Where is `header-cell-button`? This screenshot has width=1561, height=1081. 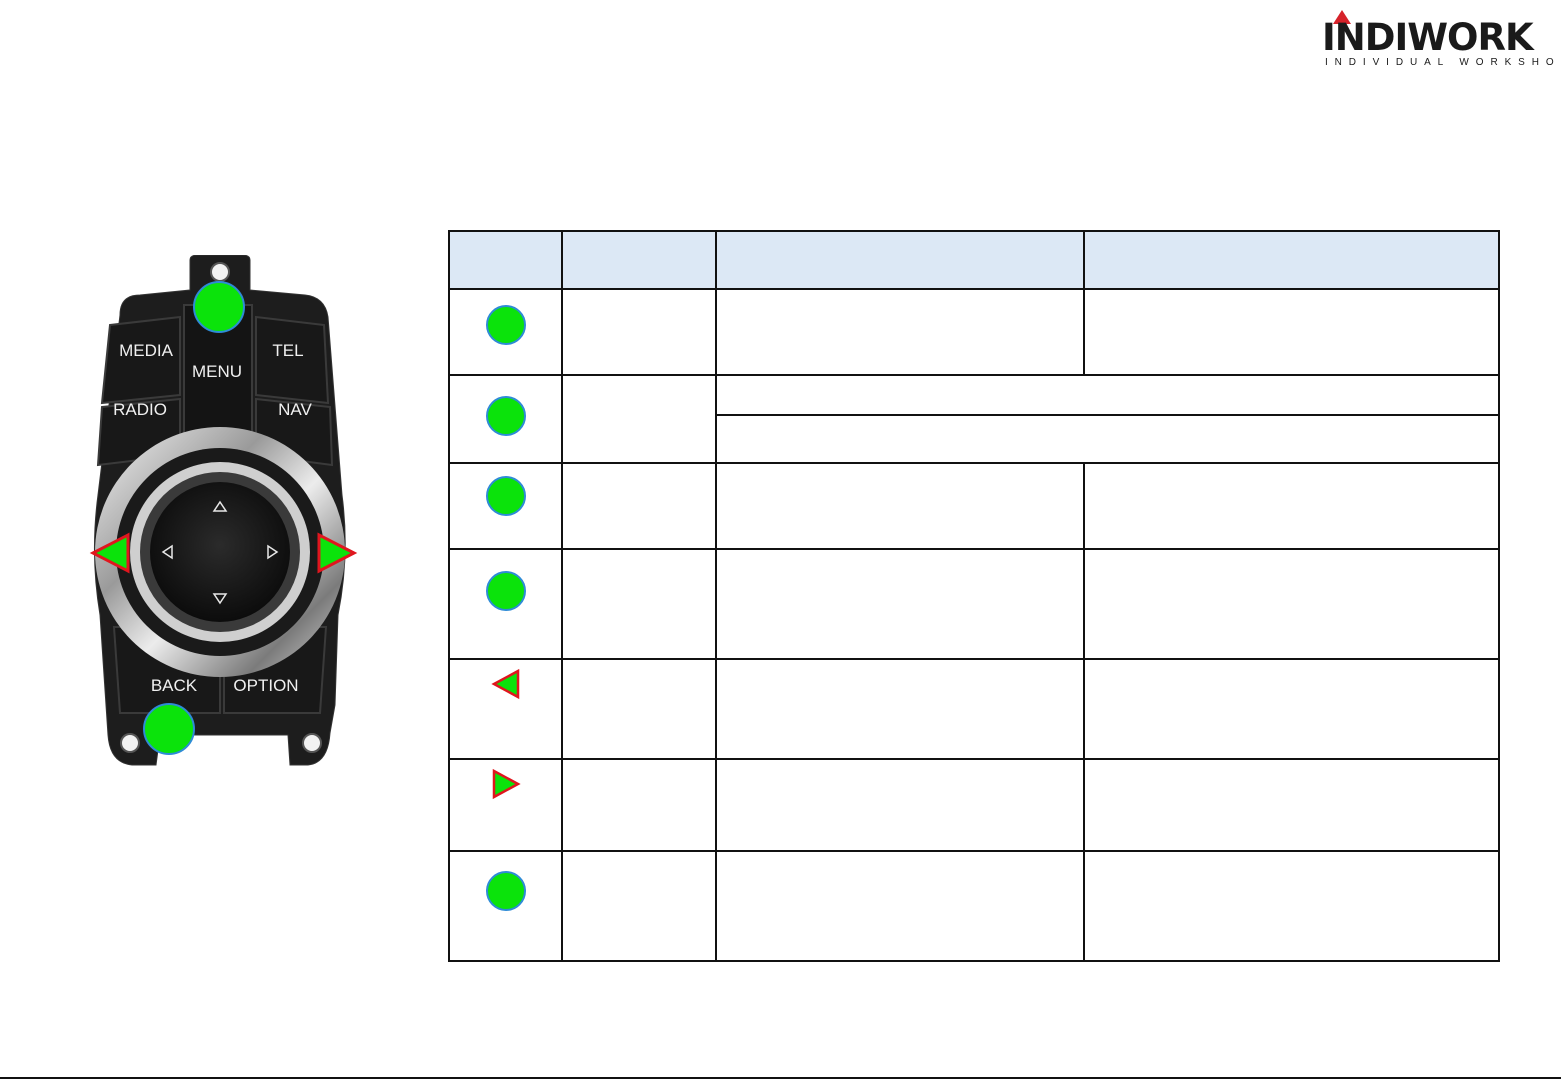 header-cell-button is located at coordinates (639, 260).